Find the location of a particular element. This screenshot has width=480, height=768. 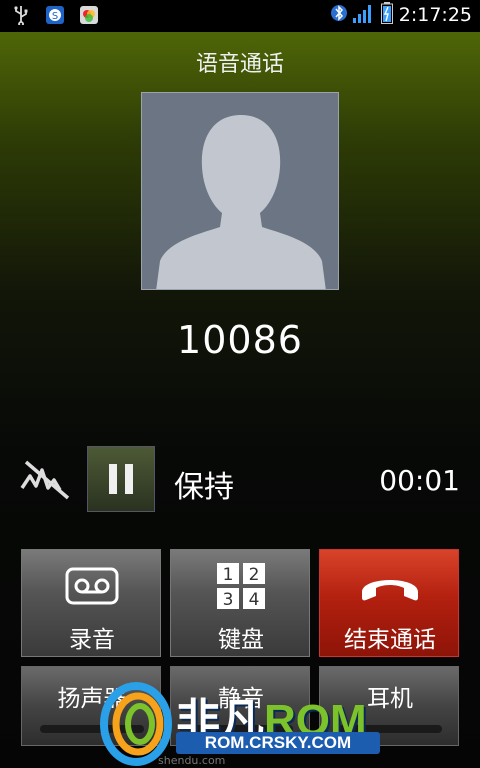

bluetooth-icon is located at coordinates (338, 15).